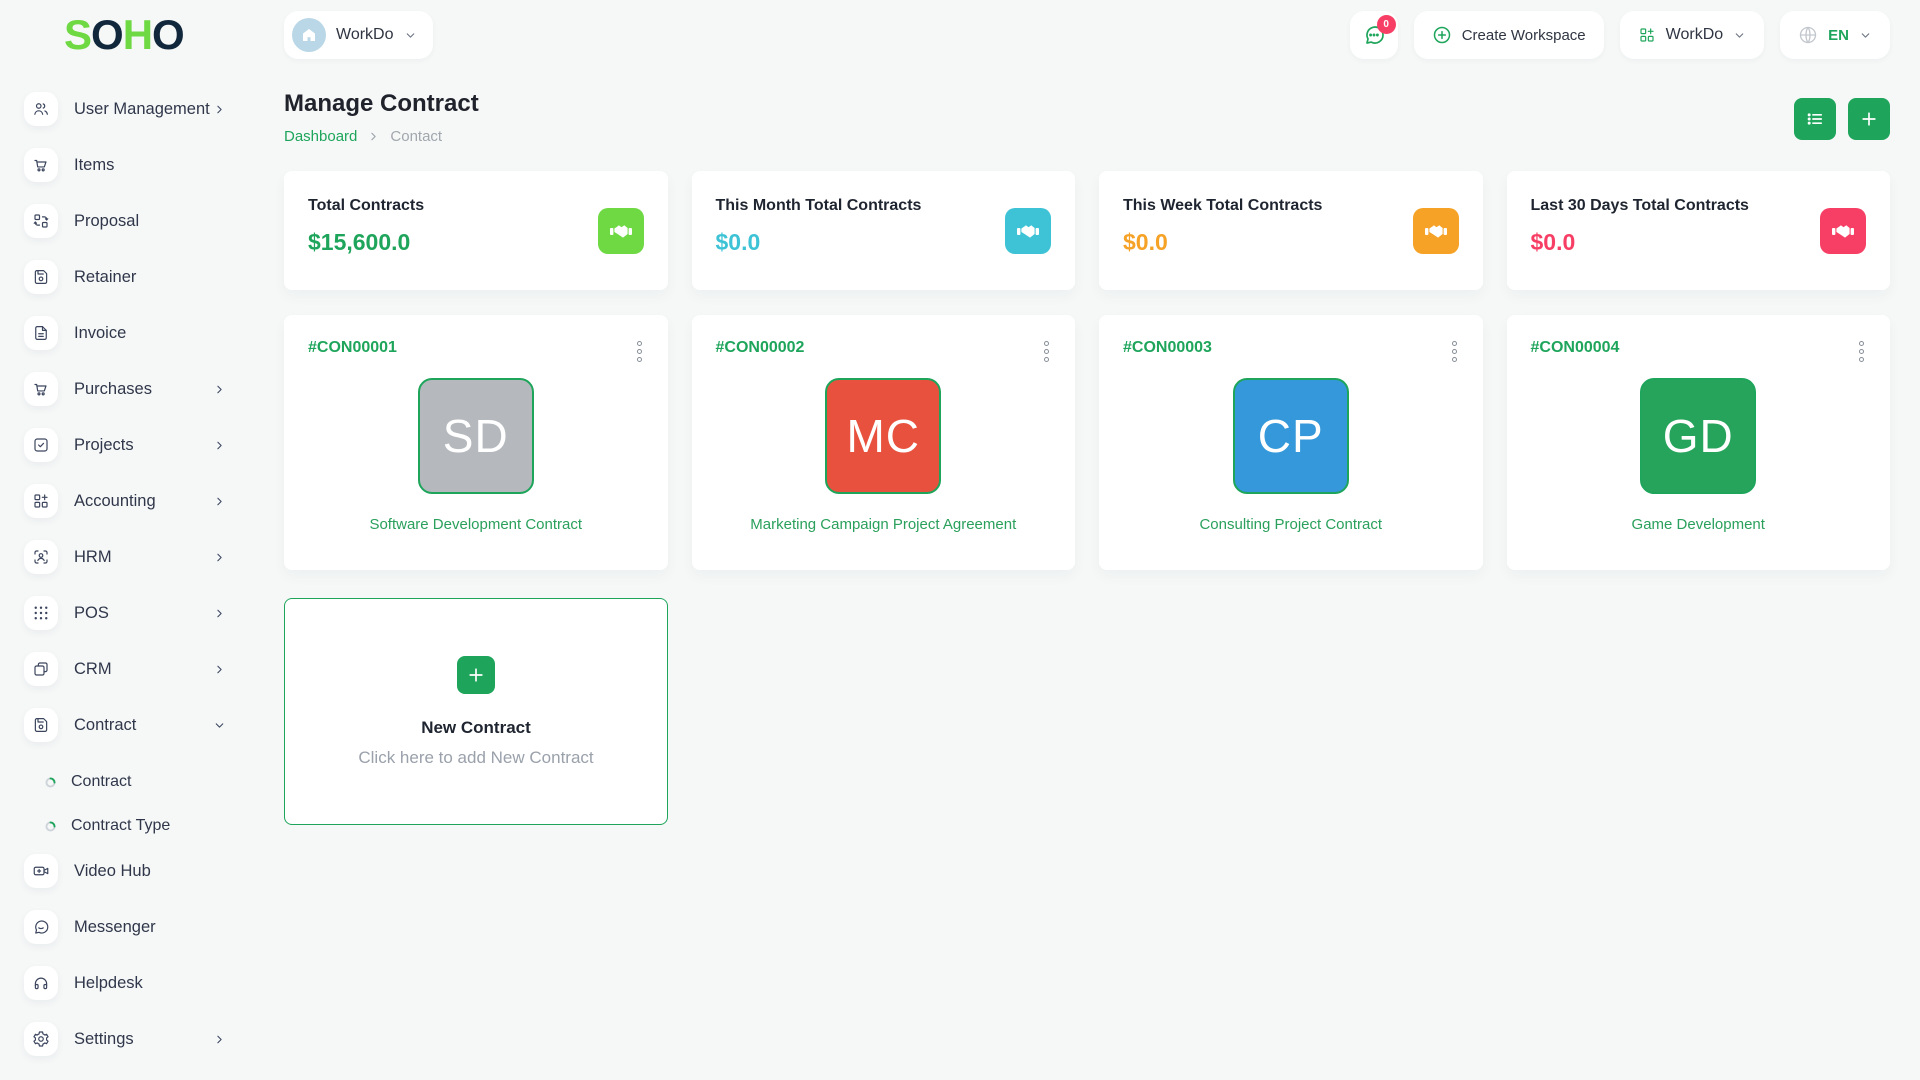 The width and height of the screenshot is (1920, 1080). I want to click on list-view-button, so click(1815, 119).